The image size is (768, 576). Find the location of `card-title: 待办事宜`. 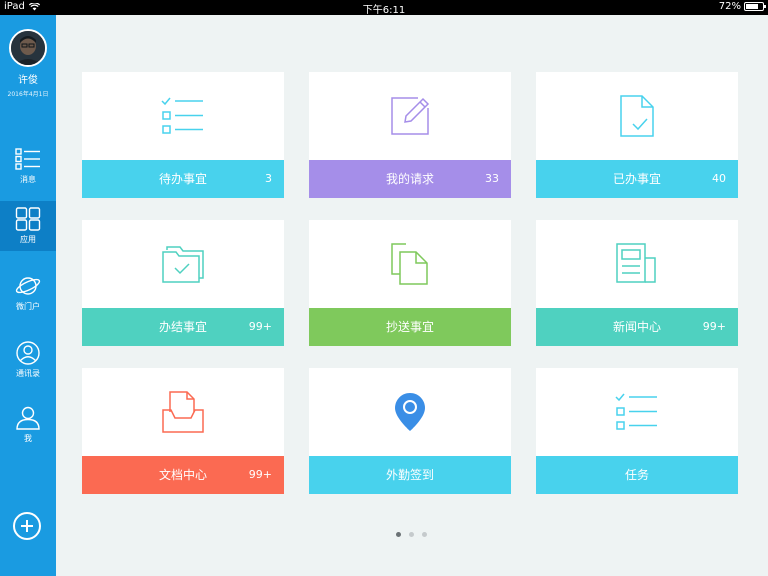

card-title: 待办事宜 is located at coordinates (182, 179).